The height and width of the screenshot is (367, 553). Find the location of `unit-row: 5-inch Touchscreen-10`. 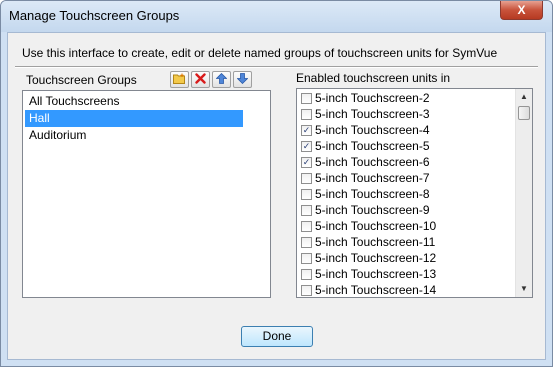

unit-row: 5-inch Touchscreen-10 is located at coordinates (368, 226).